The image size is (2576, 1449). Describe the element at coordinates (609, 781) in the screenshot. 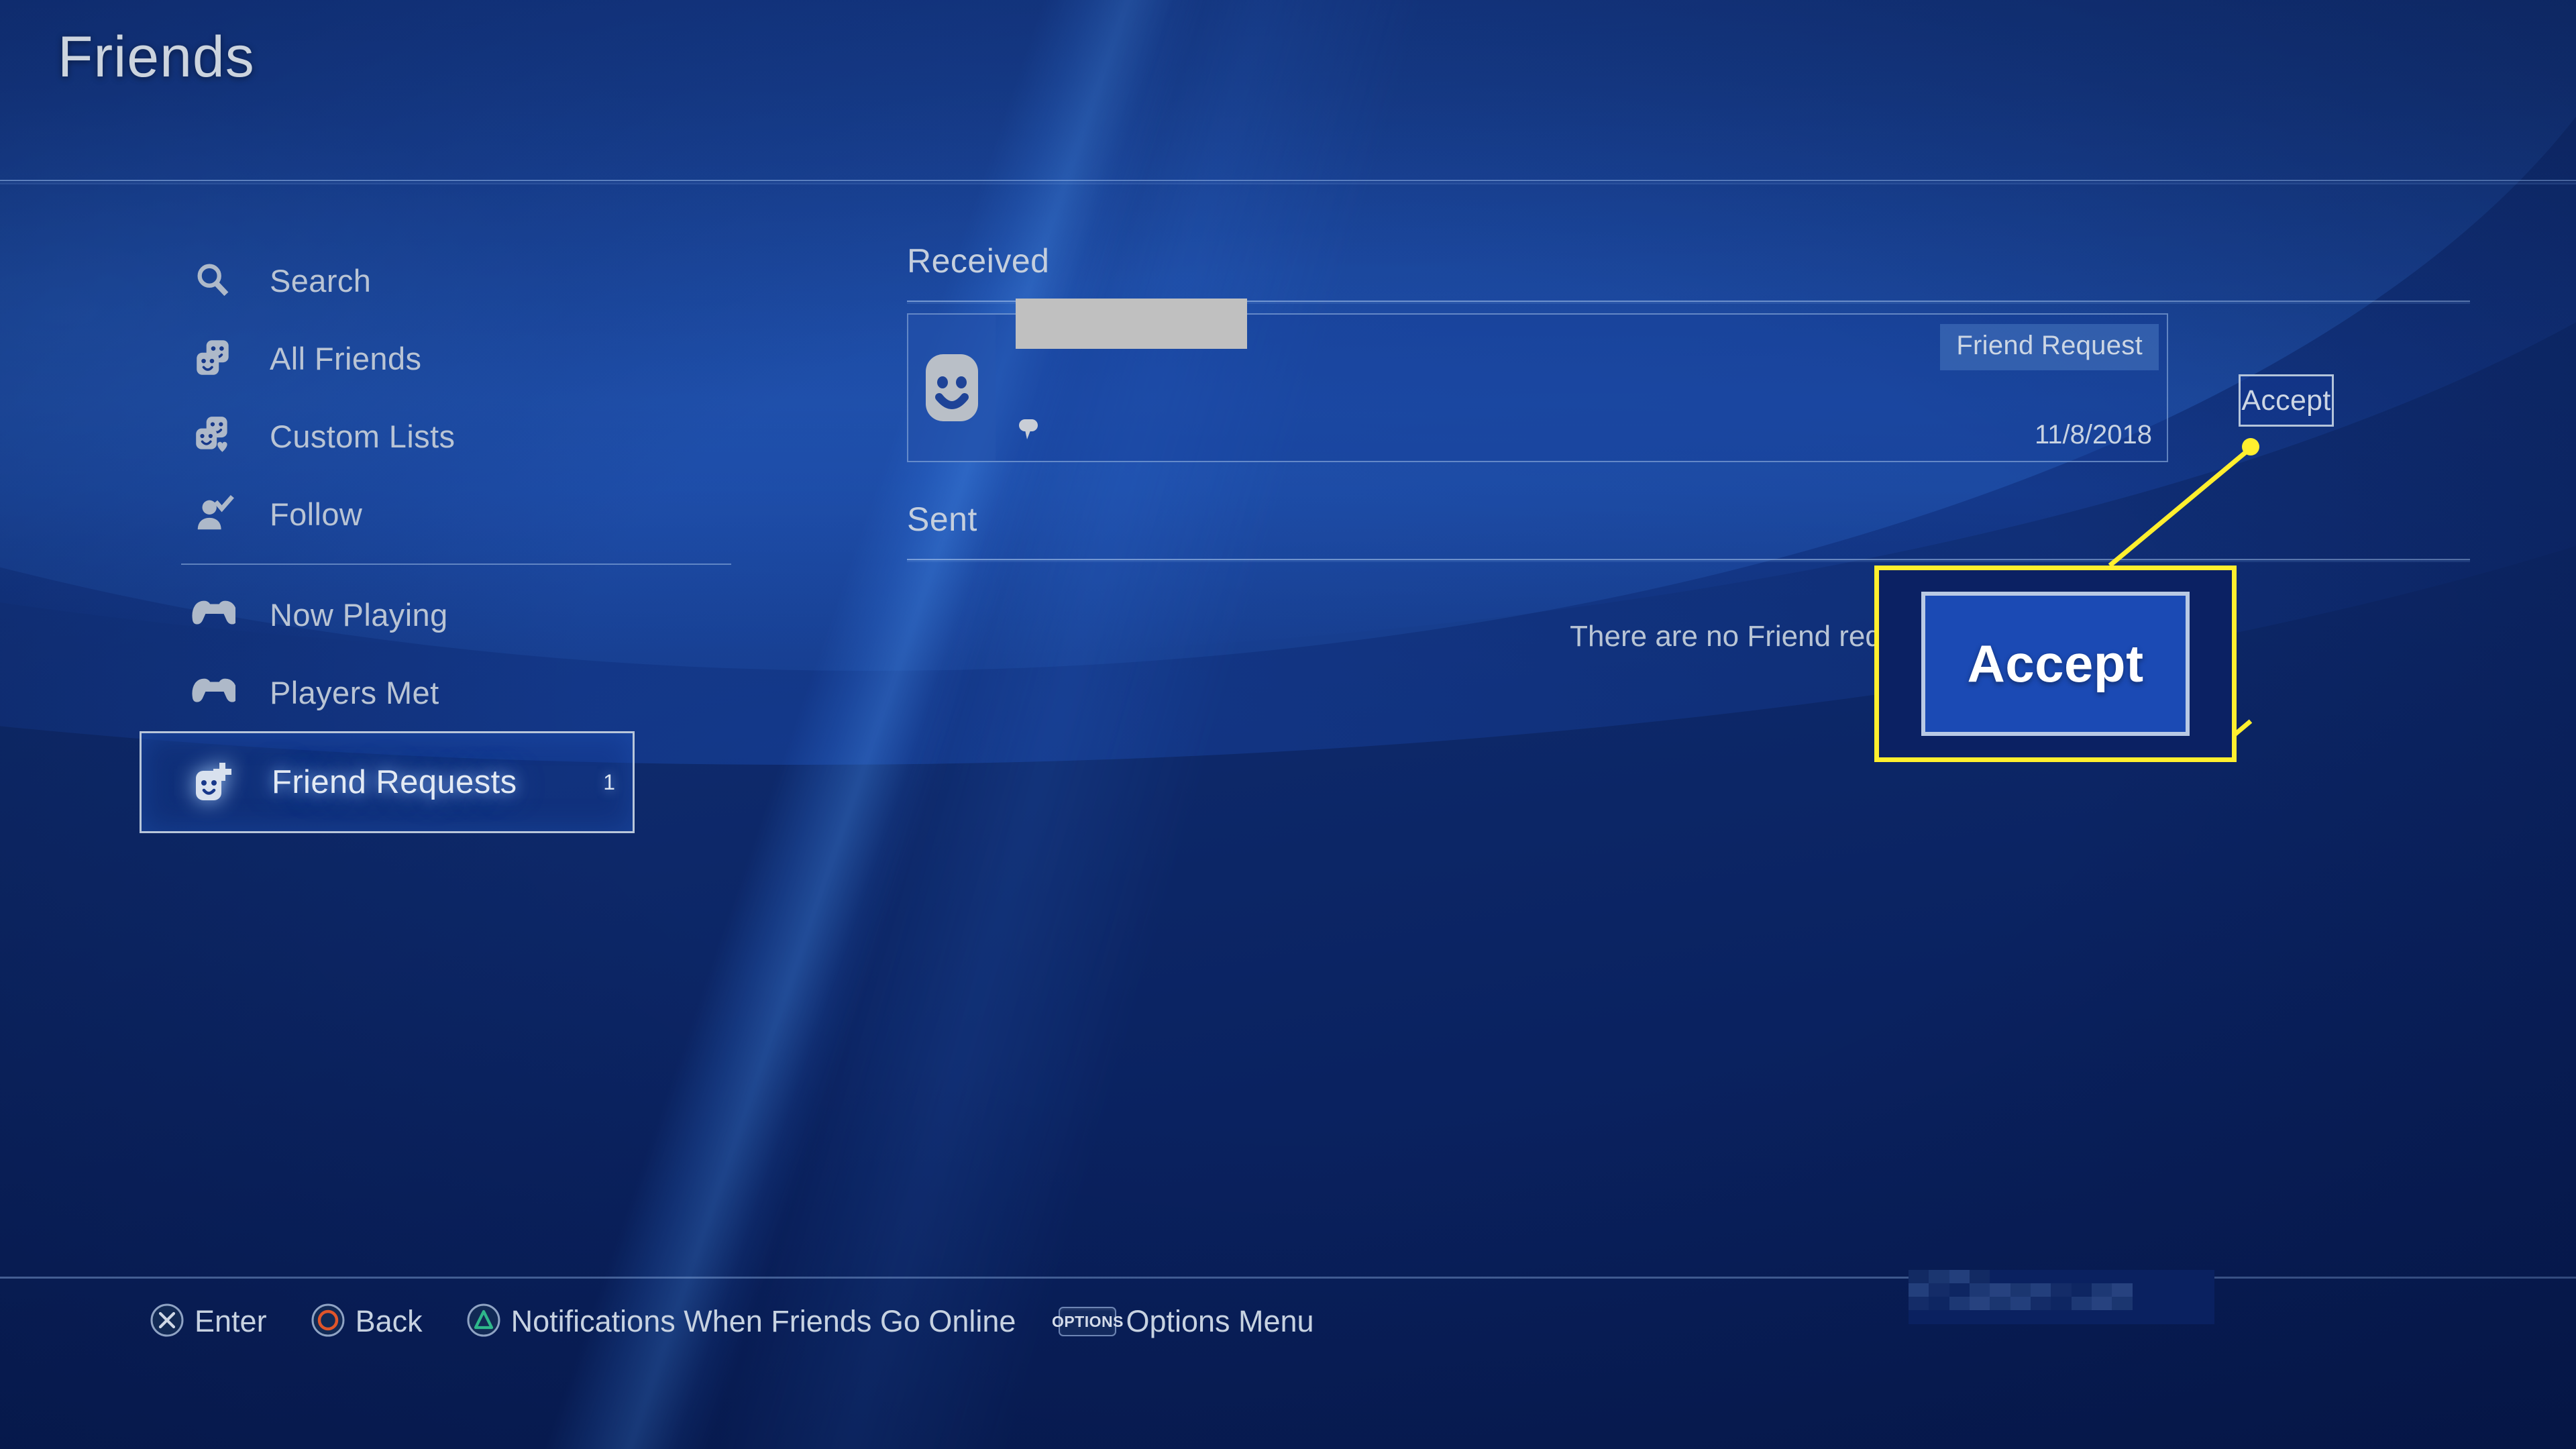

I see `friend-requests-count: 1` at that location.